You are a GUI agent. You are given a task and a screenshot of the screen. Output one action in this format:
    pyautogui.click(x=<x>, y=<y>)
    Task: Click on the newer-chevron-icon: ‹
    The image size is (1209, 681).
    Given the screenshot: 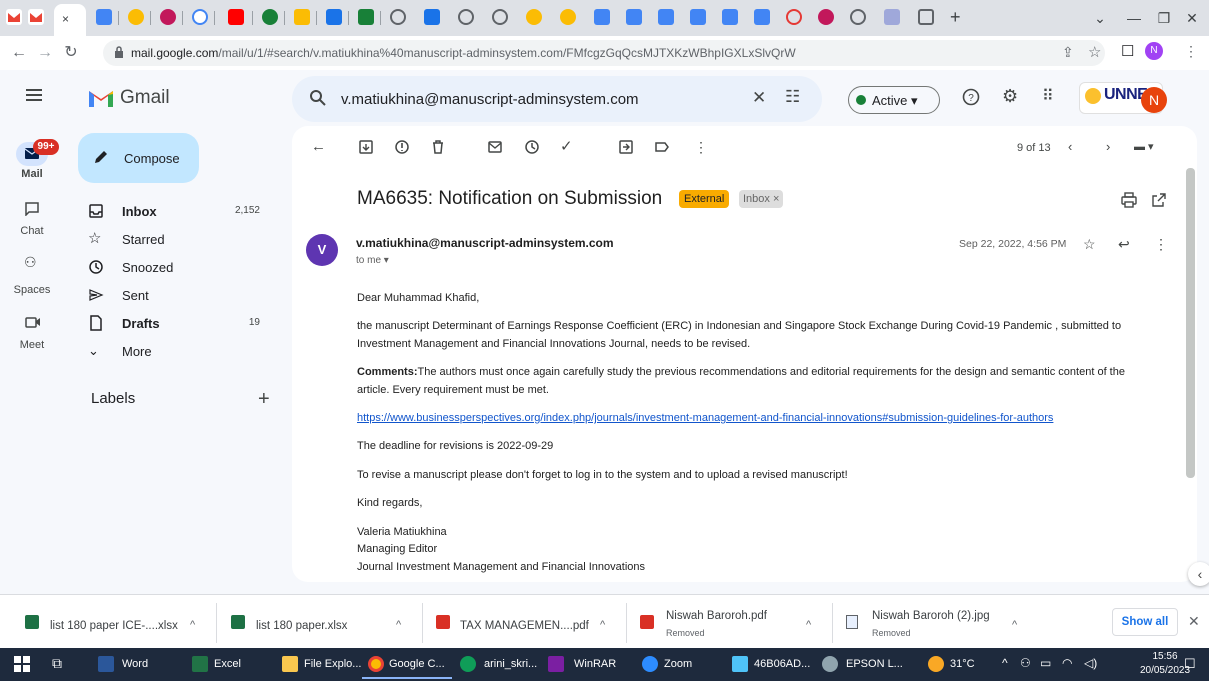 What is the action you would take?
    pyautogui.click(x=1076, y=147)
    